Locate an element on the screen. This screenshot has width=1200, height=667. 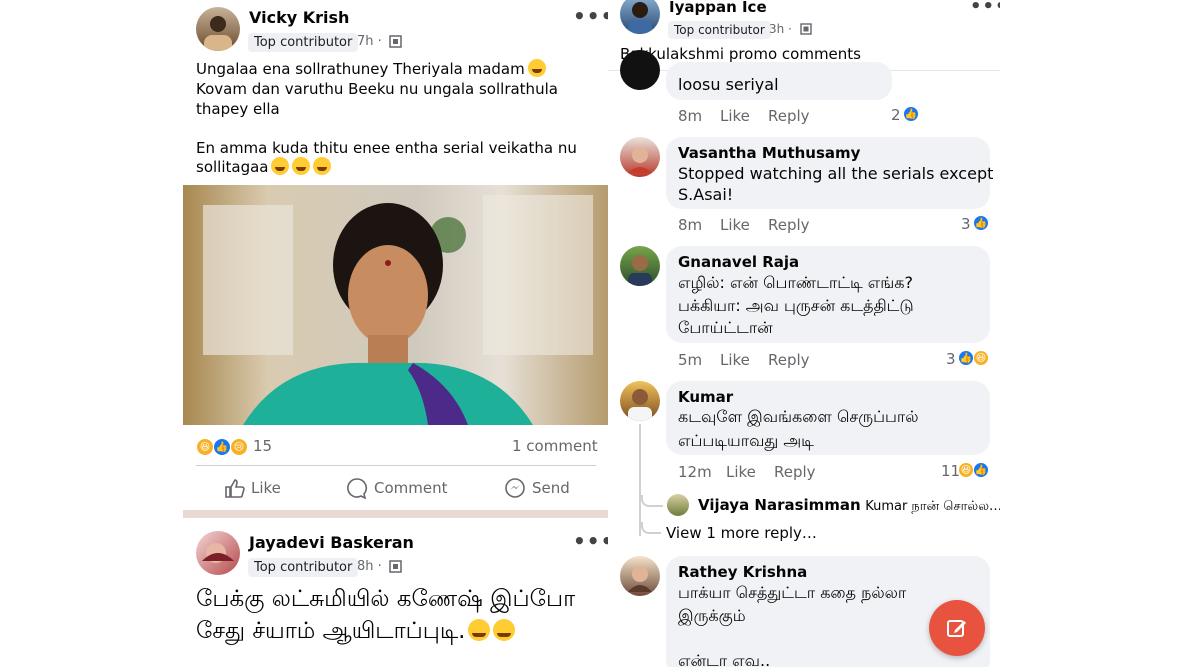
divider is located at coordinates (396, 465).